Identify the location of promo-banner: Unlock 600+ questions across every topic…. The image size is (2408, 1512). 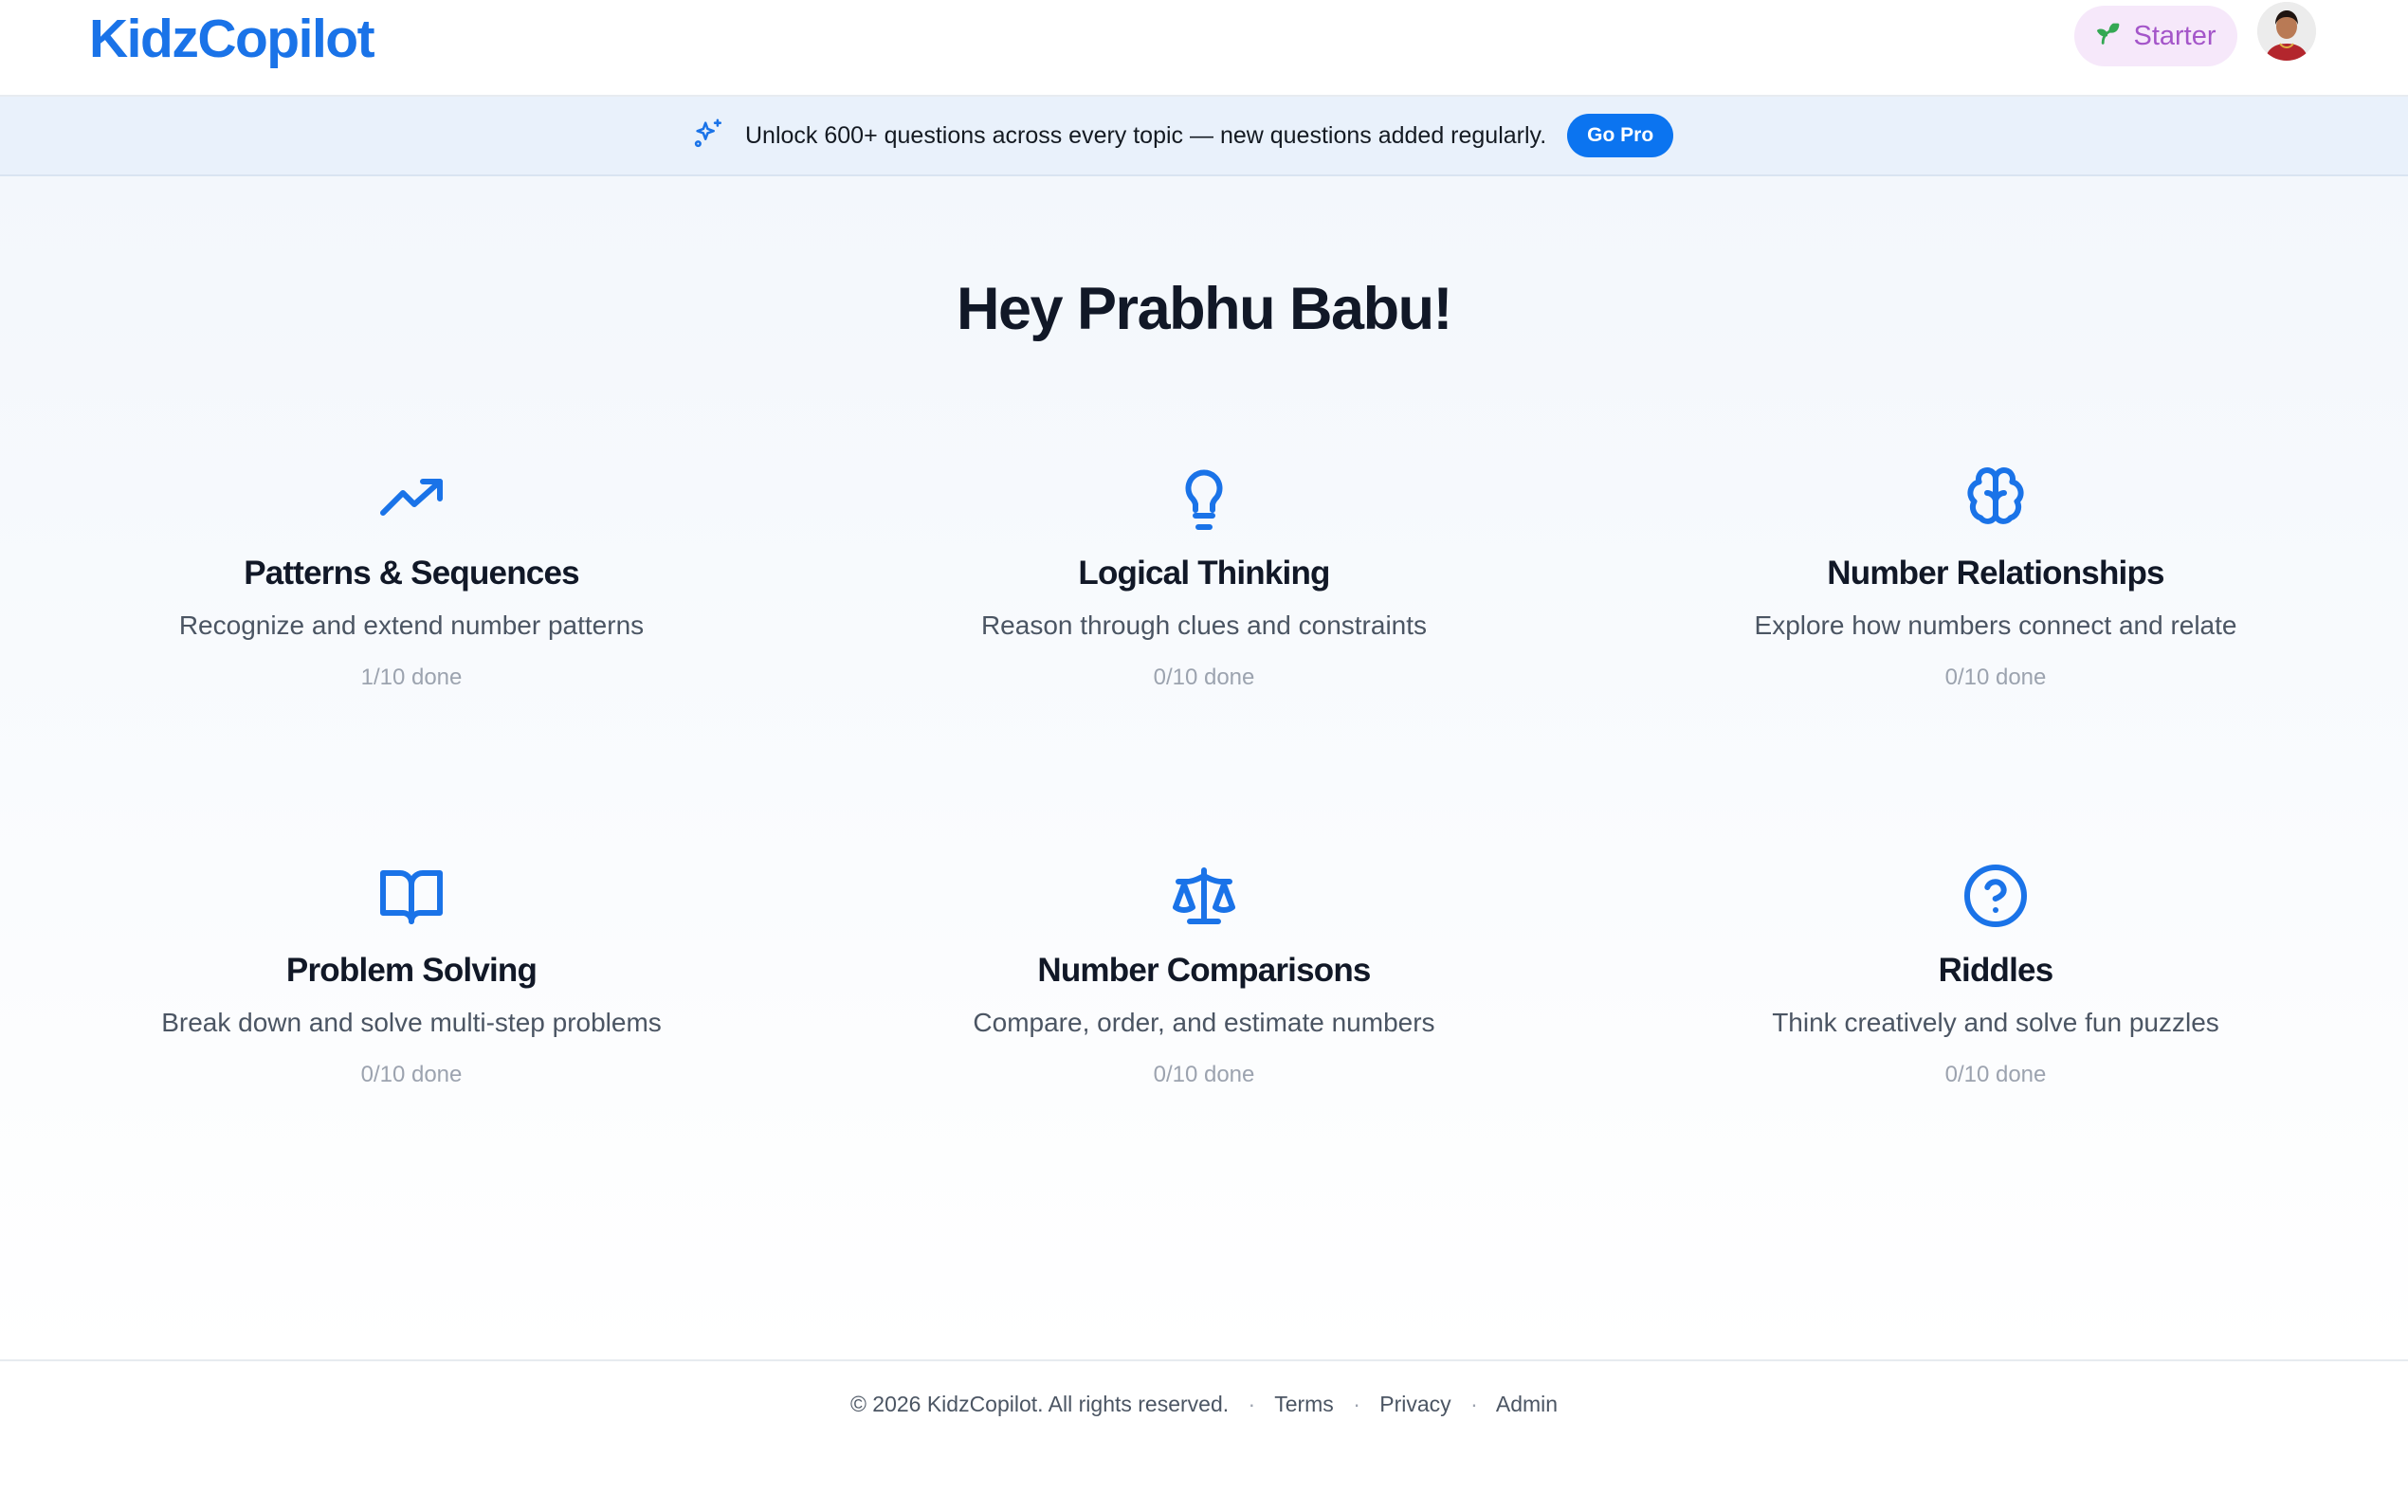
(1204, 137).